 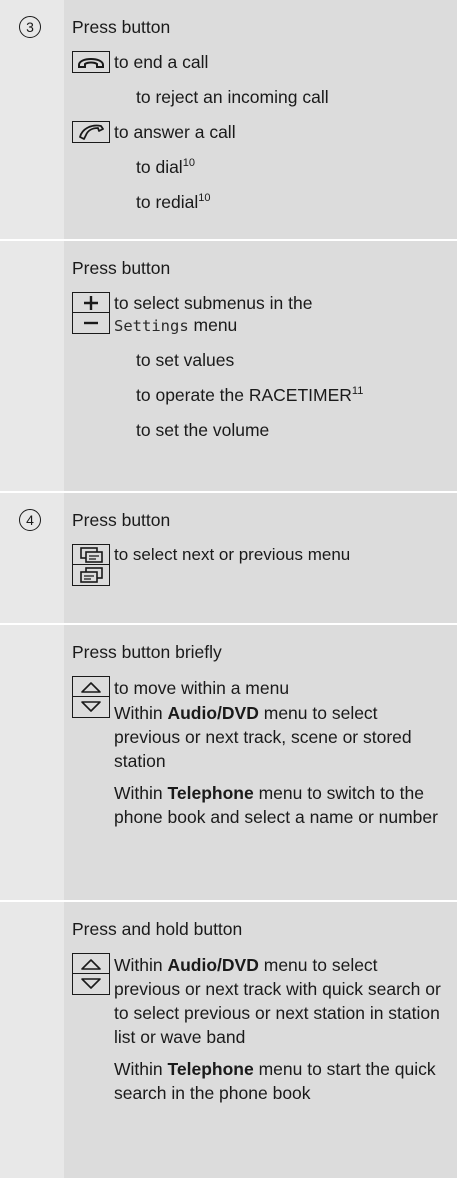 I want to click on submenu-line: to select submenus in the Settings menu, so click(x=259, y=314).